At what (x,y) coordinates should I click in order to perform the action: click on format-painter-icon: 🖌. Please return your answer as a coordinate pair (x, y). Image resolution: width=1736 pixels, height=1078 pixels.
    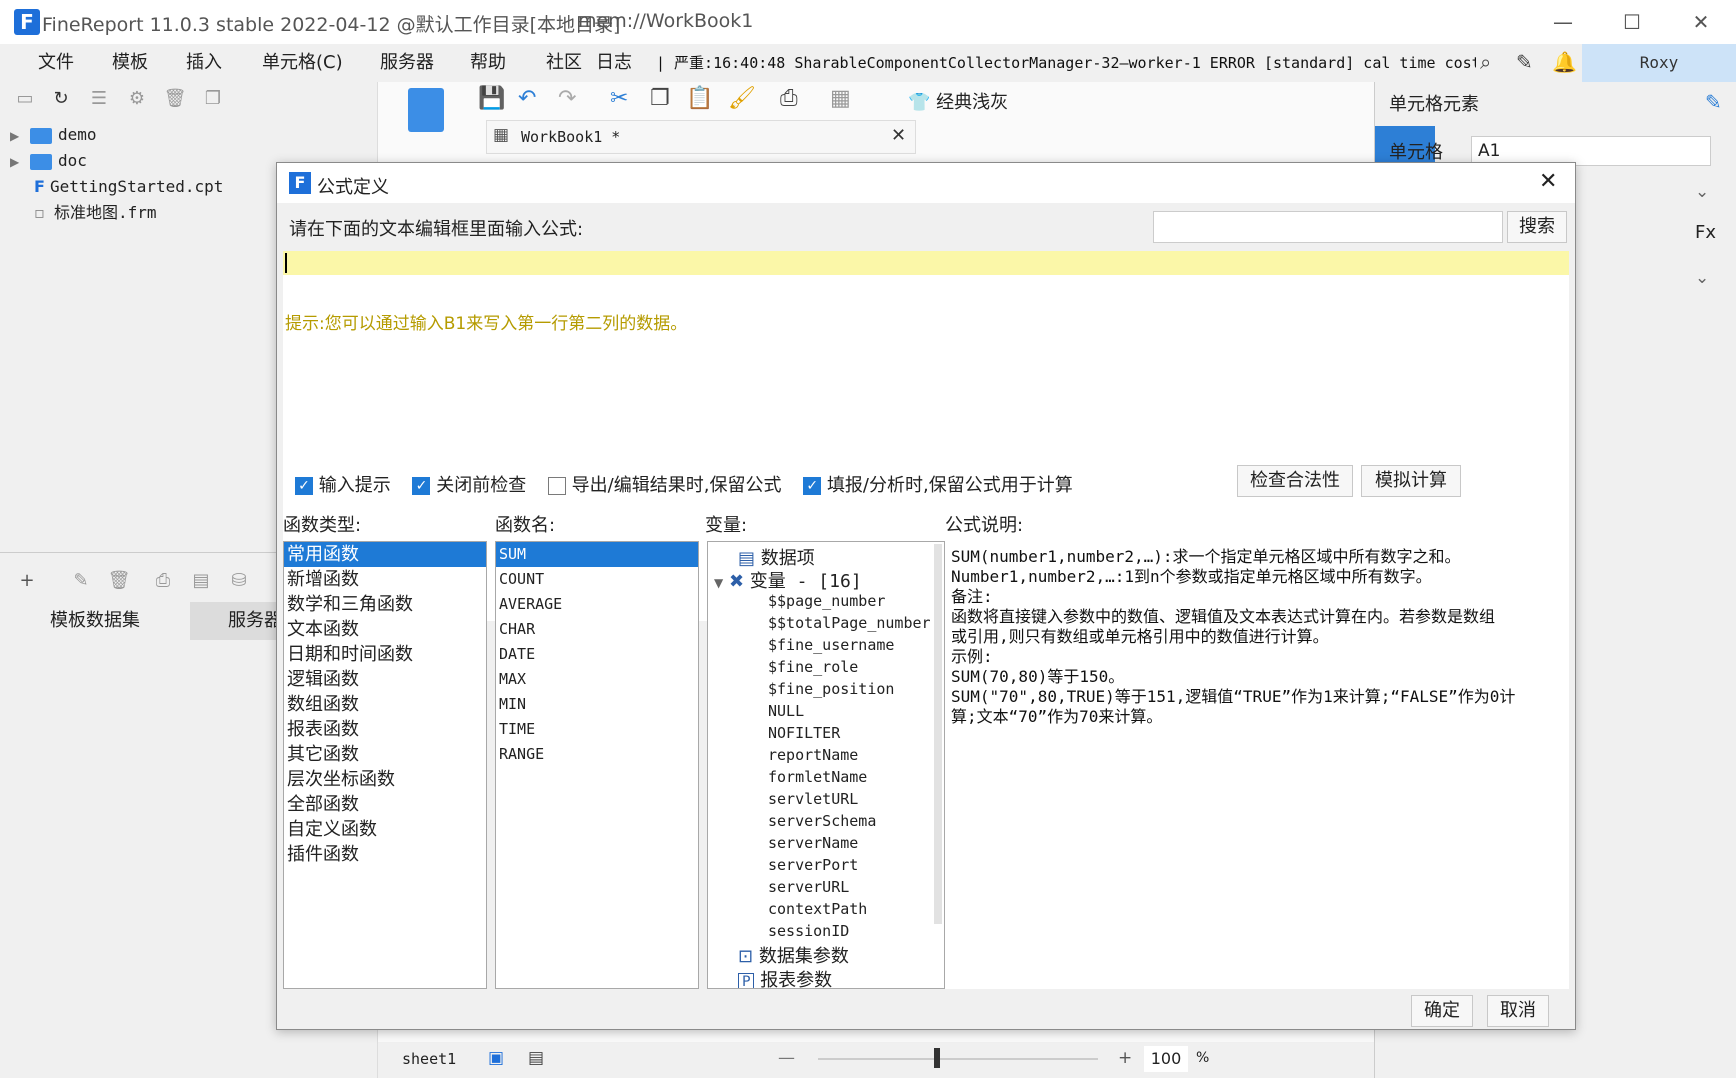
    Looking at the image, I should click on (742, 98).